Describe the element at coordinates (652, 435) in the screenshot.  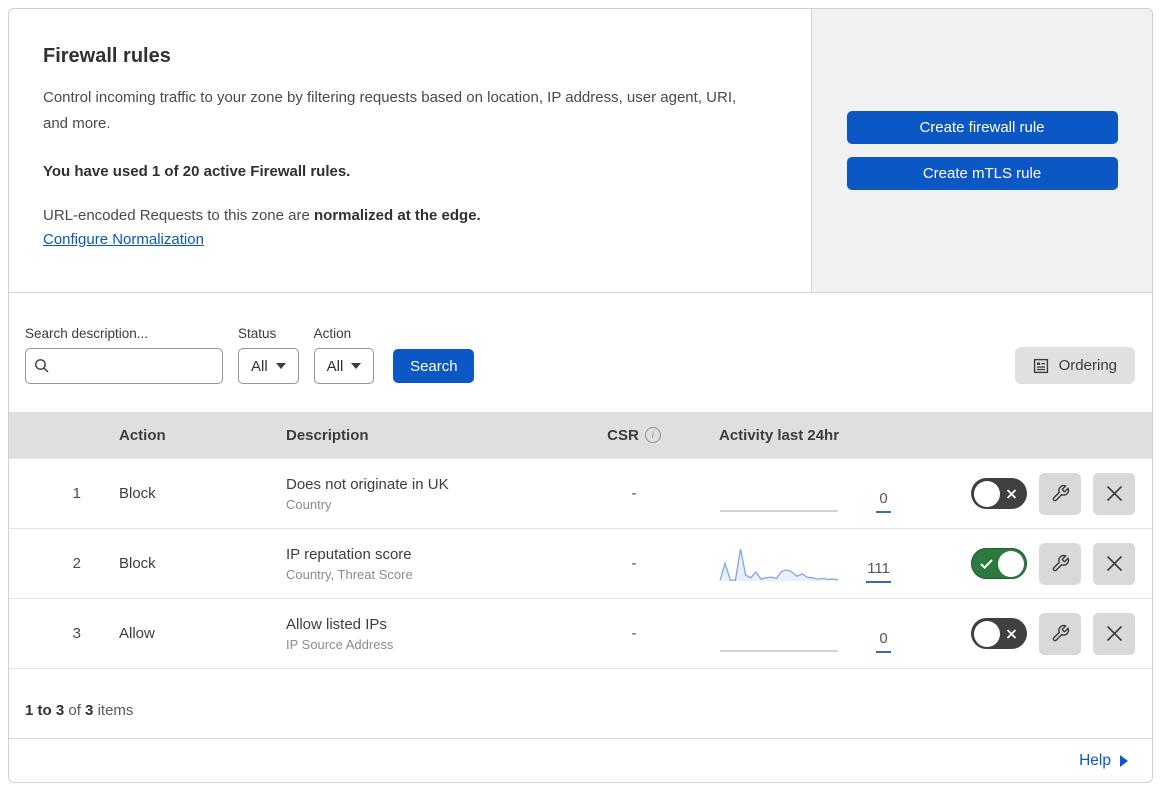
I see `info-icon: i` at that location.